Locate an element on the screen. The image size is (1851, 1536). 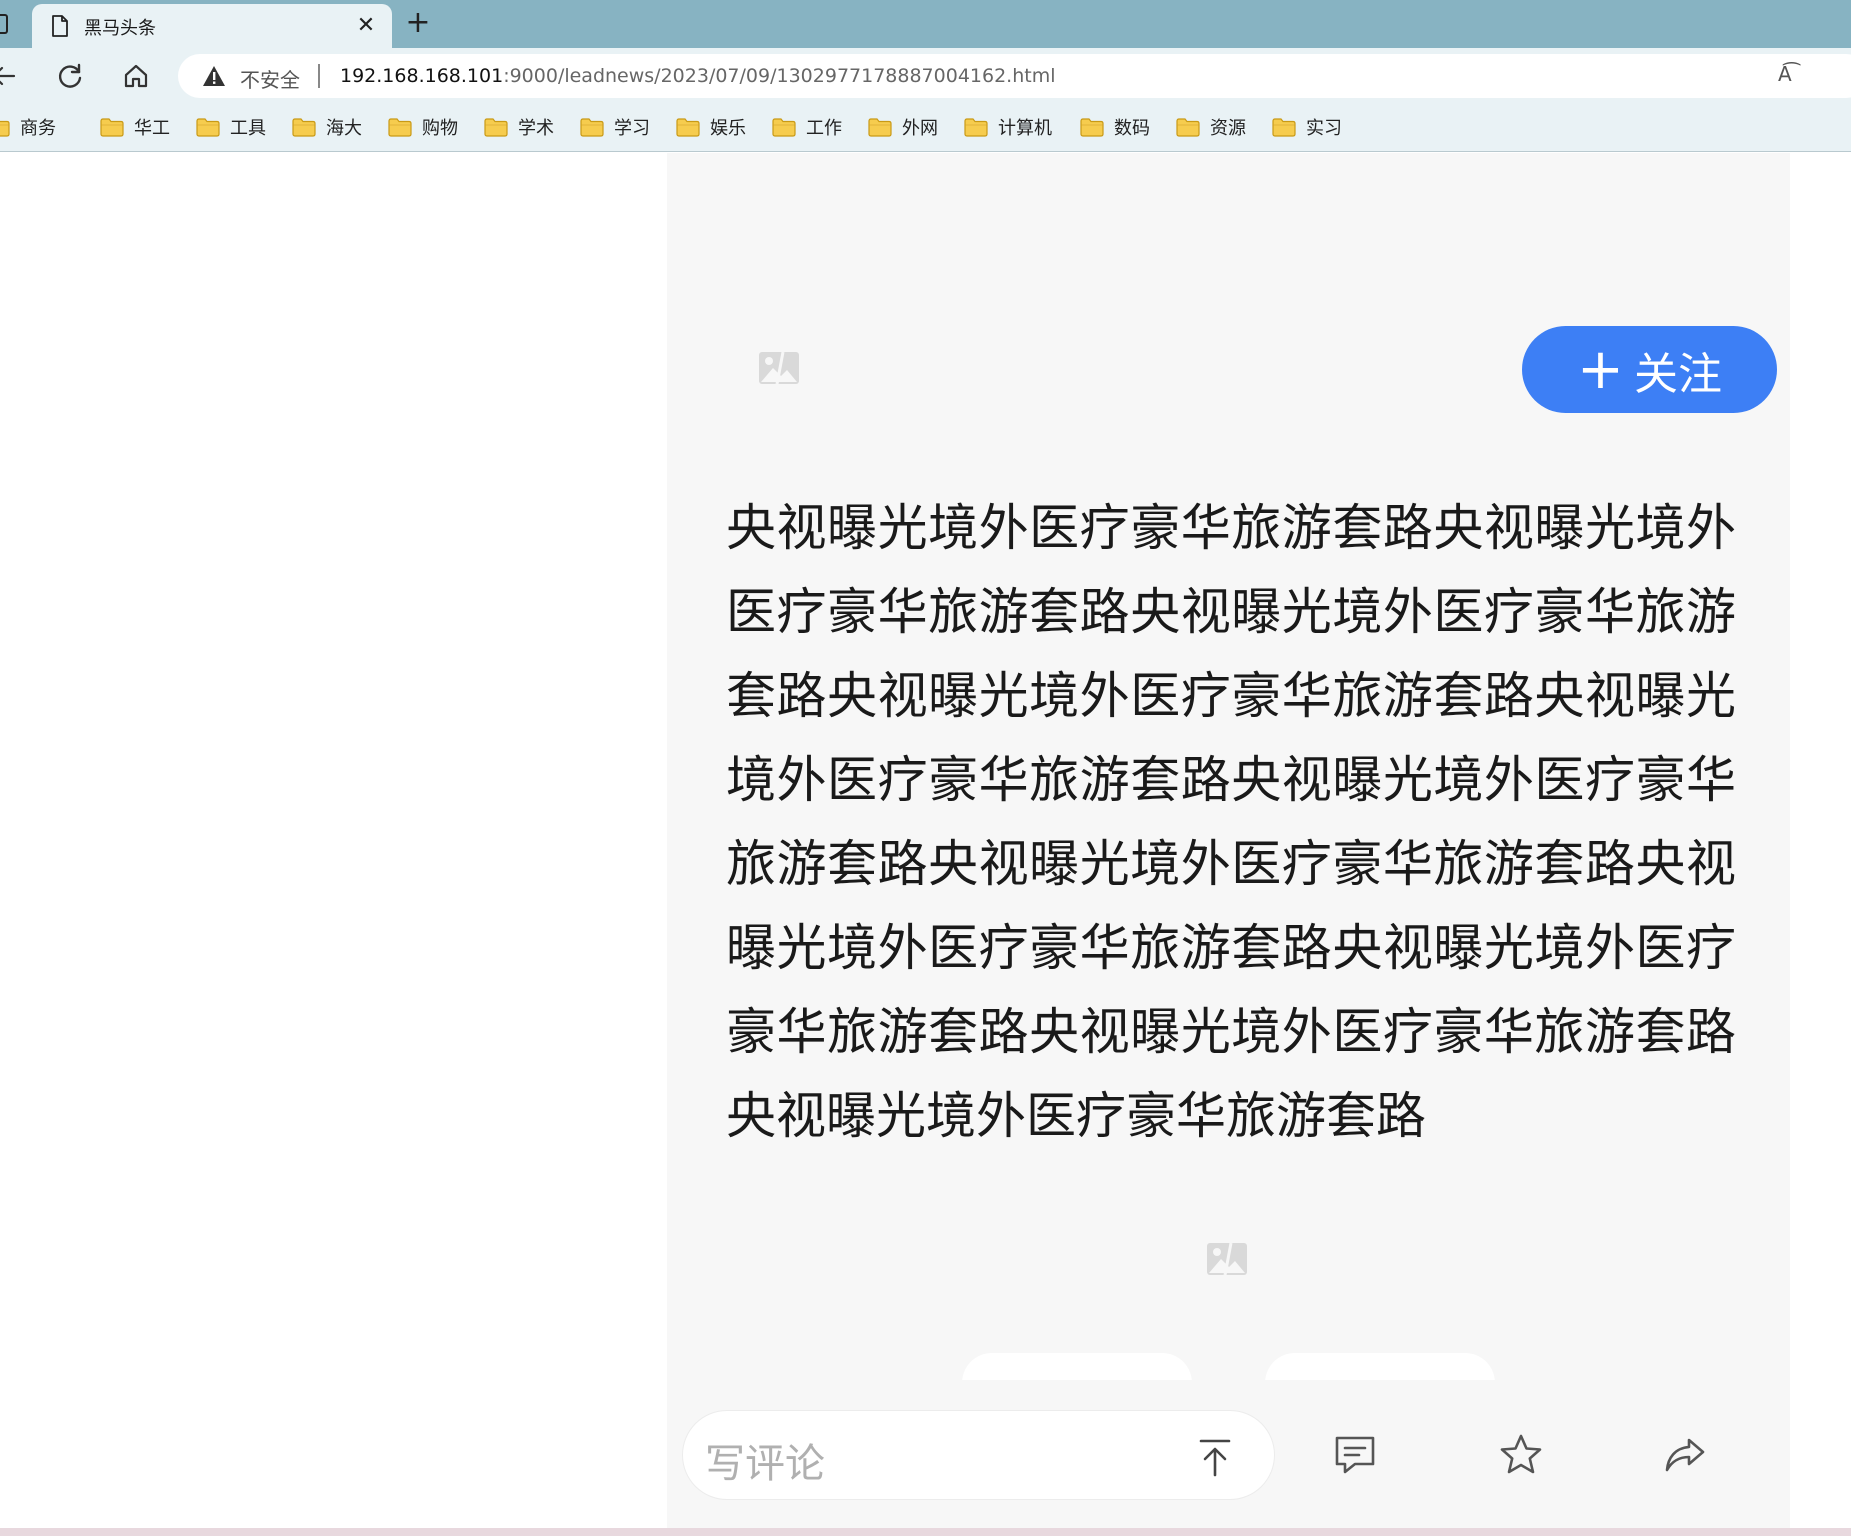
warning-icon is located at coordinates (214, 76).